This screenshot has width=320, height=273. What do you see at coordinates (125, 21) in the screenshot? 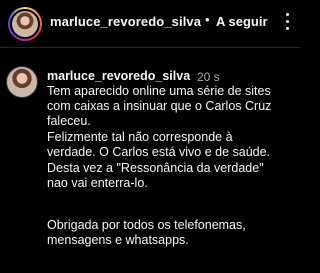
I see `header-username: marluce_revoredo_silva` at bounding box center [125, 21].